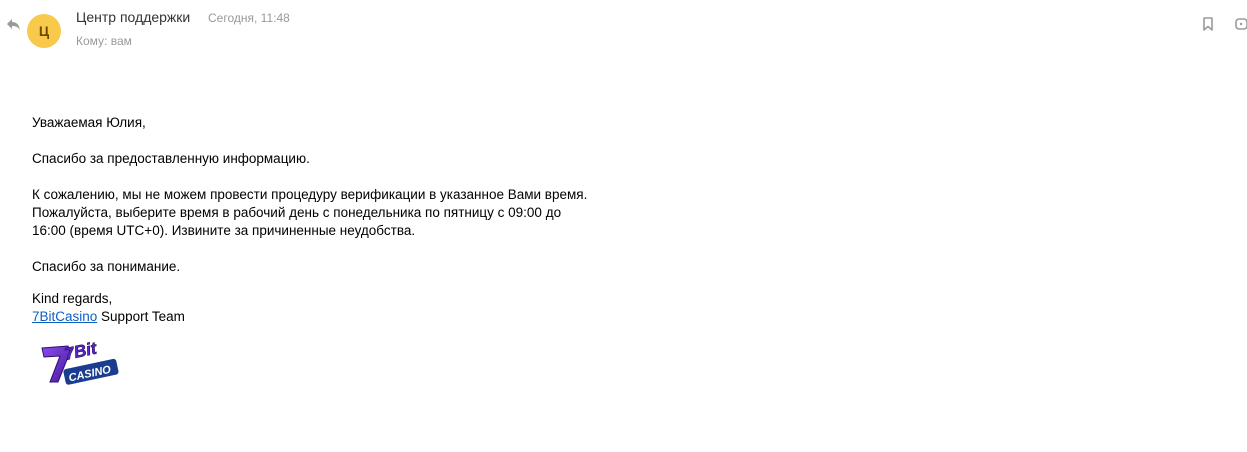 The width and height of the screenshot is (1247, 452). Describe the element at coordinates (89, 122) in the screenshot. I see `greeting: Уважаемая Юлия,` at that location.